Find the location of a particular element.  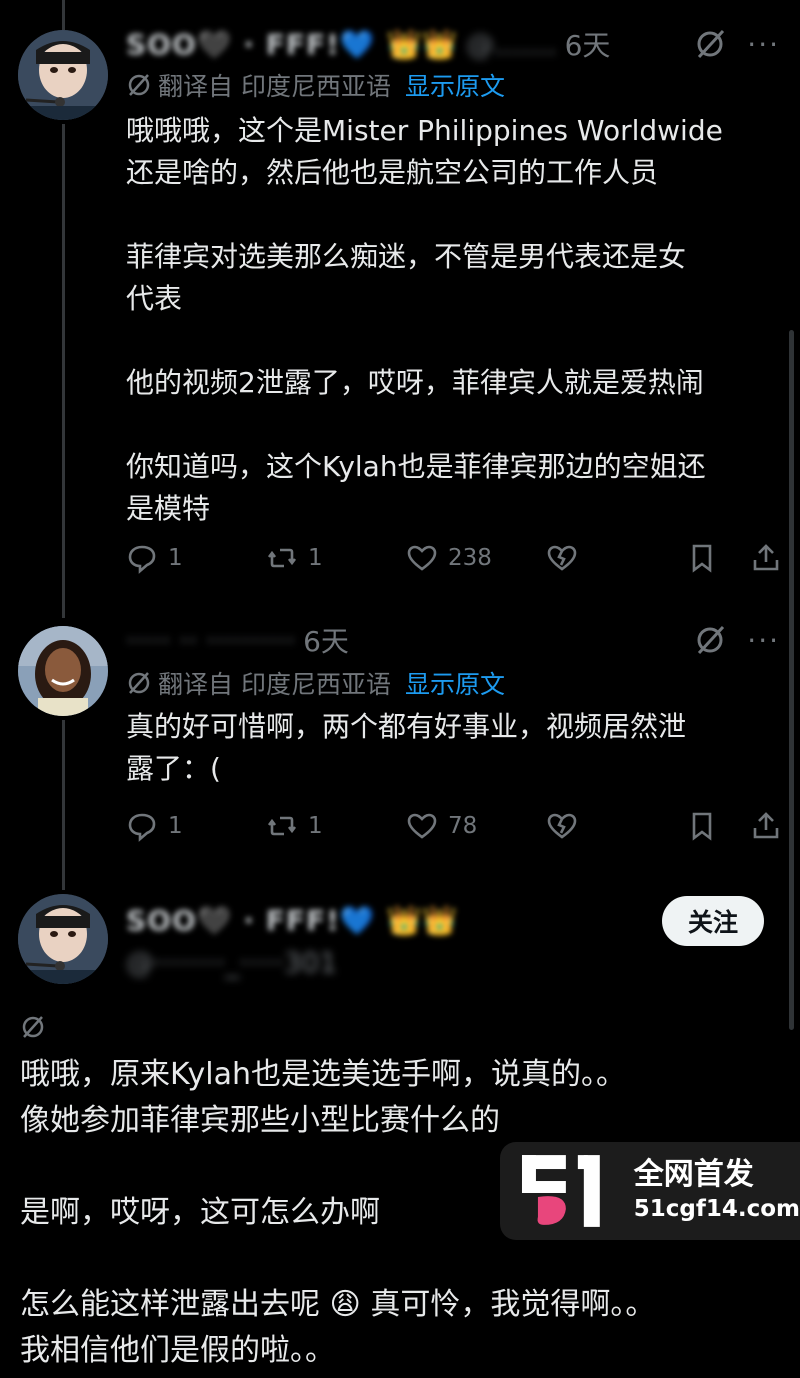

post-text: 真的好可惜啊，两个都有好事业，视频居然泄 露了：( is located at coordinates (406, 747).